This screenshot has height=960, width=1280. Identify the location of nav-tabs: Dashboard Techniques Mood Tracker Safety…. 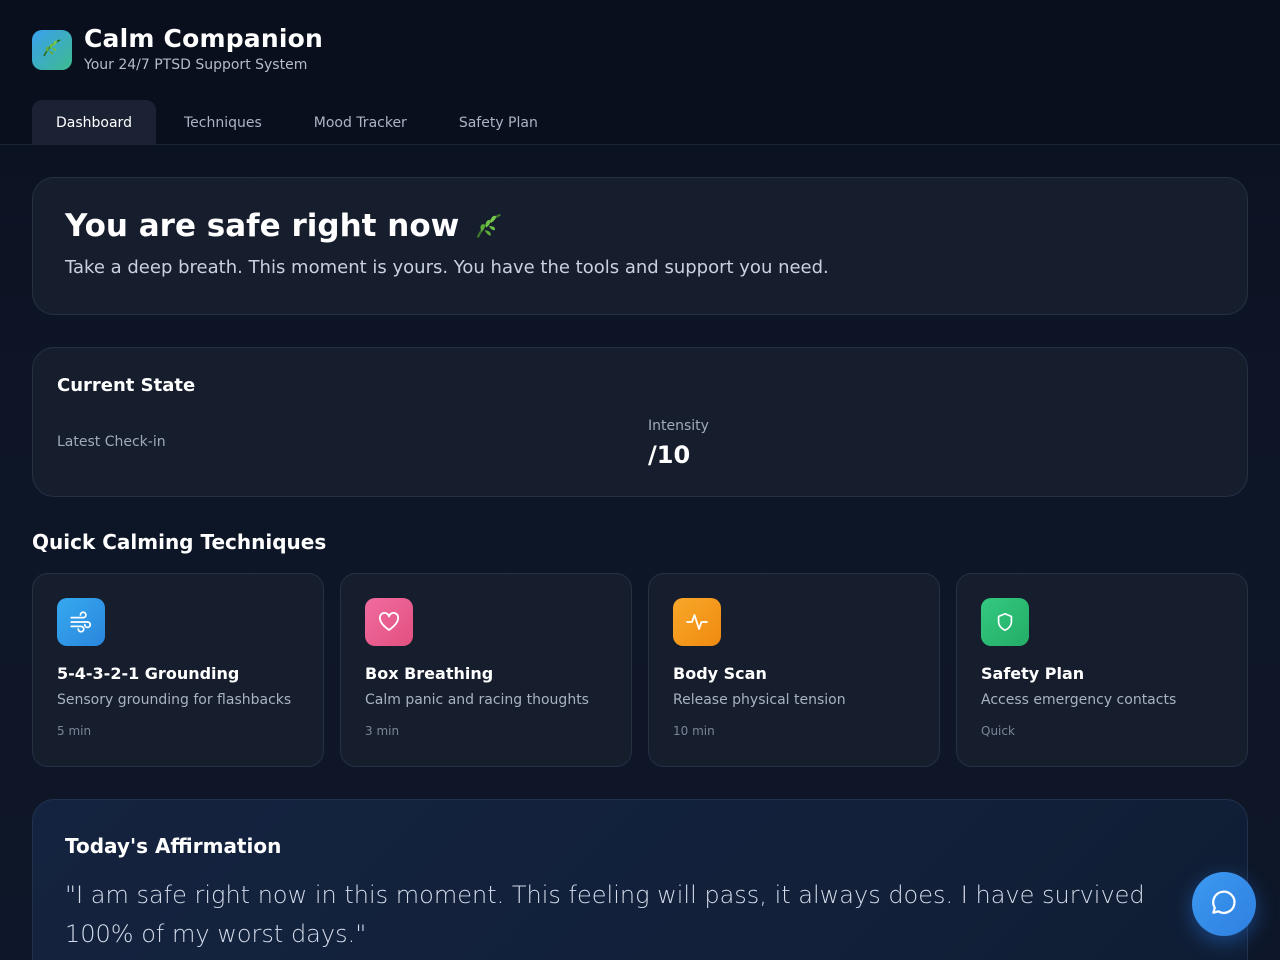
(299, 122).